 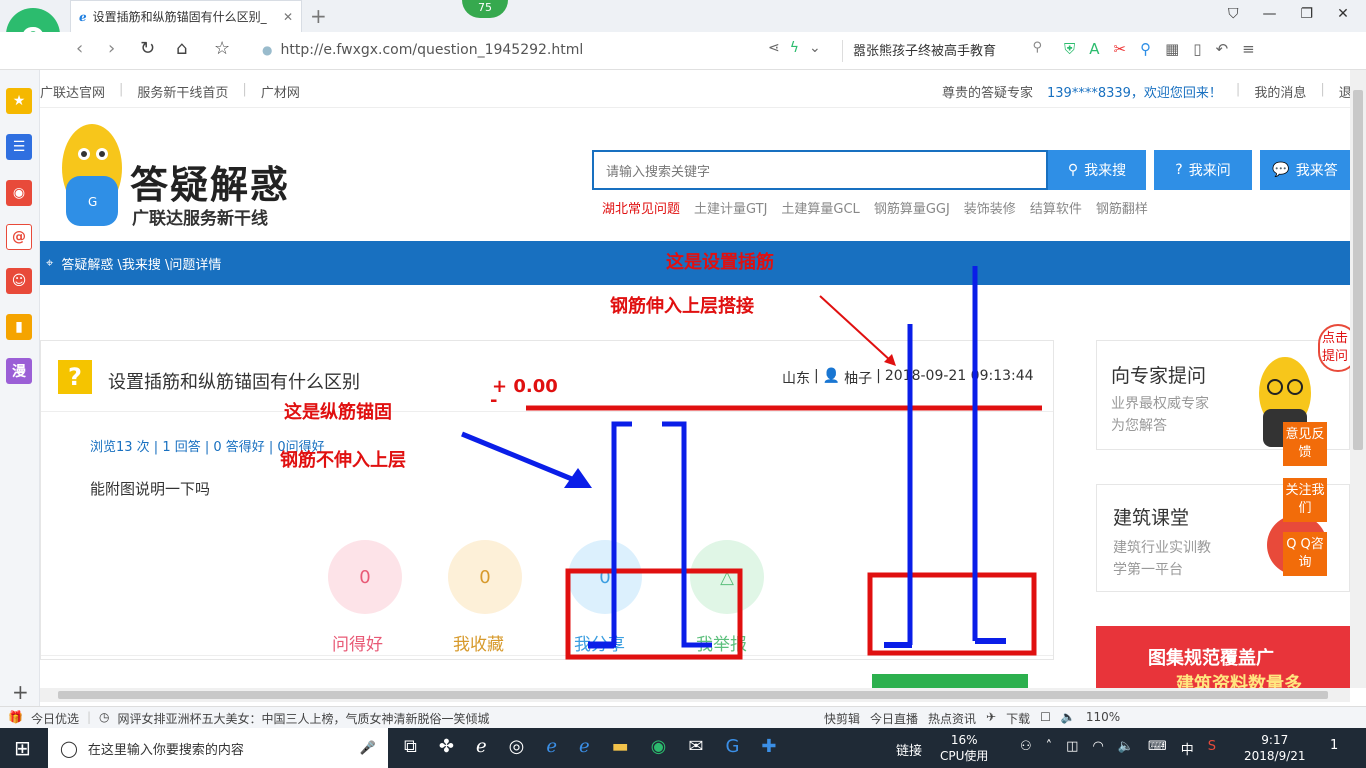 I want to click on kuaiji-link: 快剪辑, so click(x=842, y=718).